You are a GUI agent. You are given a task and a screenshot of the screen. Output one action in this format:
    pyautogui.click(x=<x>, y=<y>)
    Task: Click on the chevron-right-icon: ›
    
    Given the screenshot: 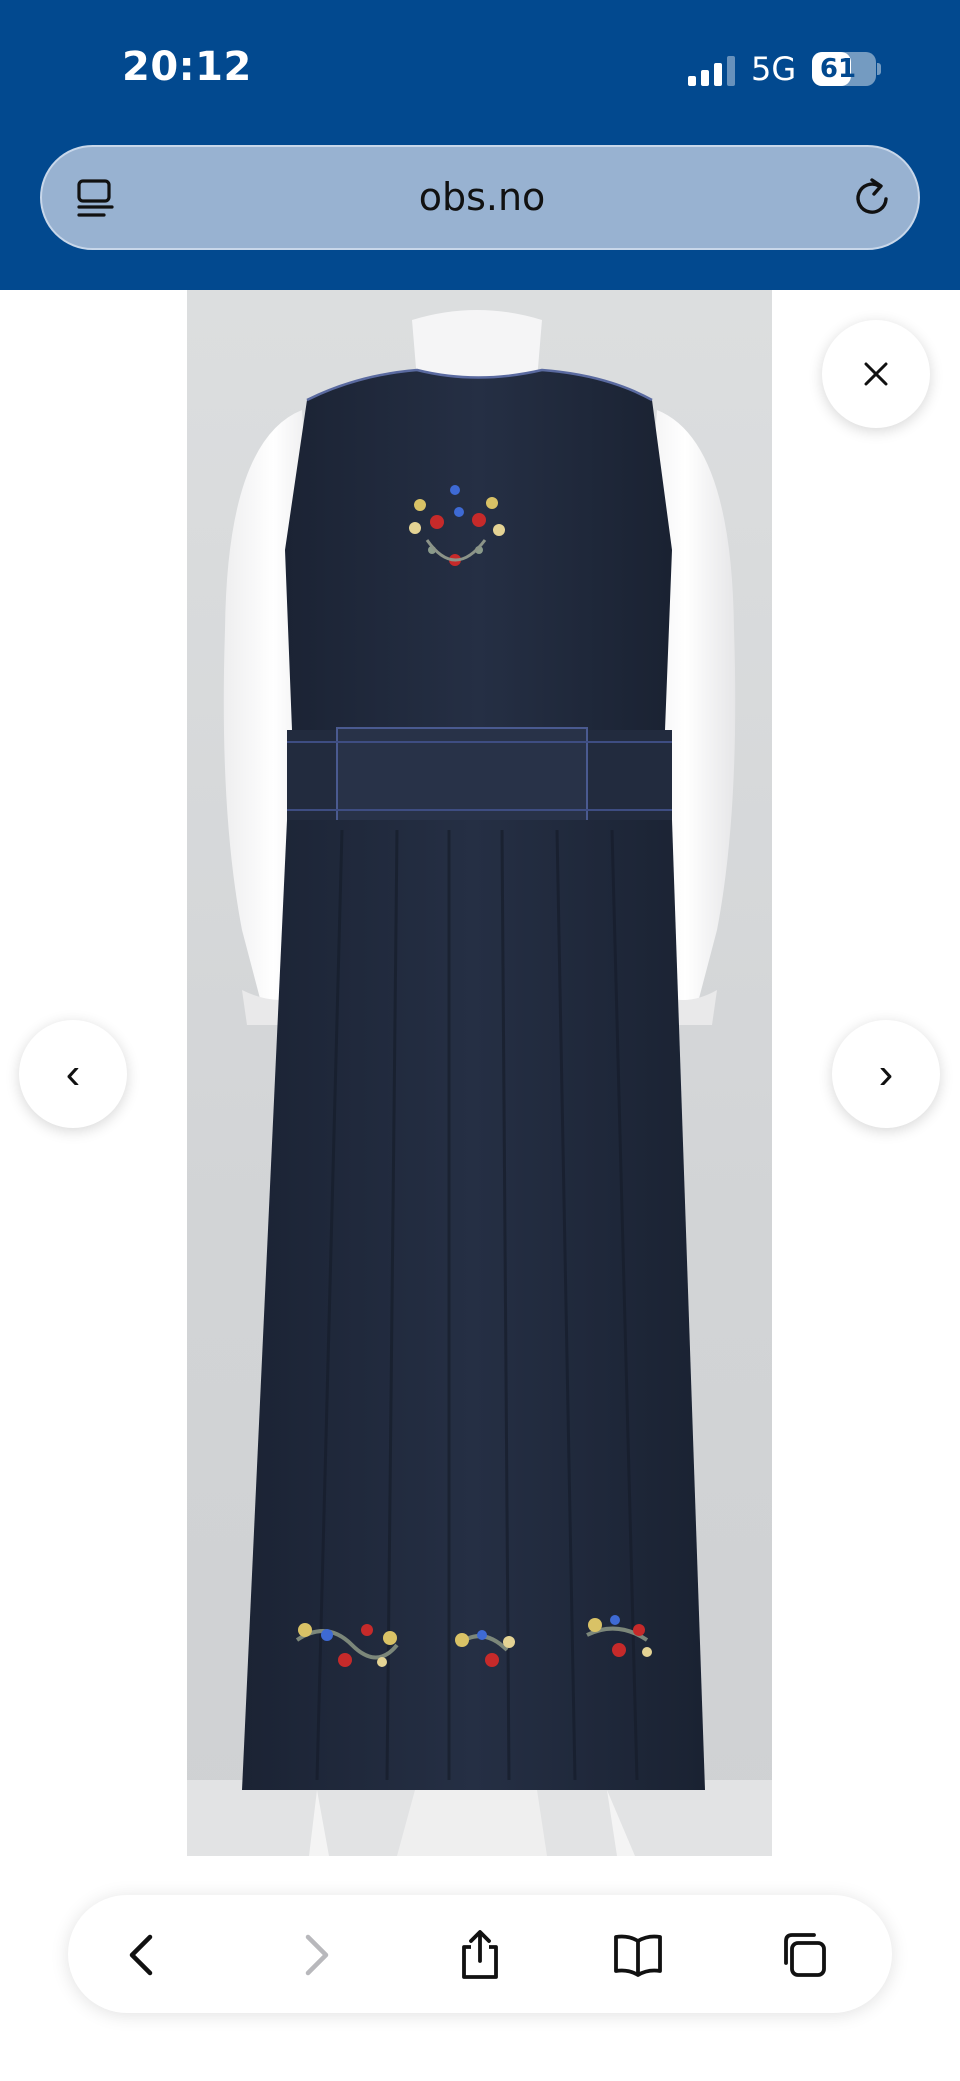 What is the action you would take?
    pyautogui.click(x=886, y=1073)
    